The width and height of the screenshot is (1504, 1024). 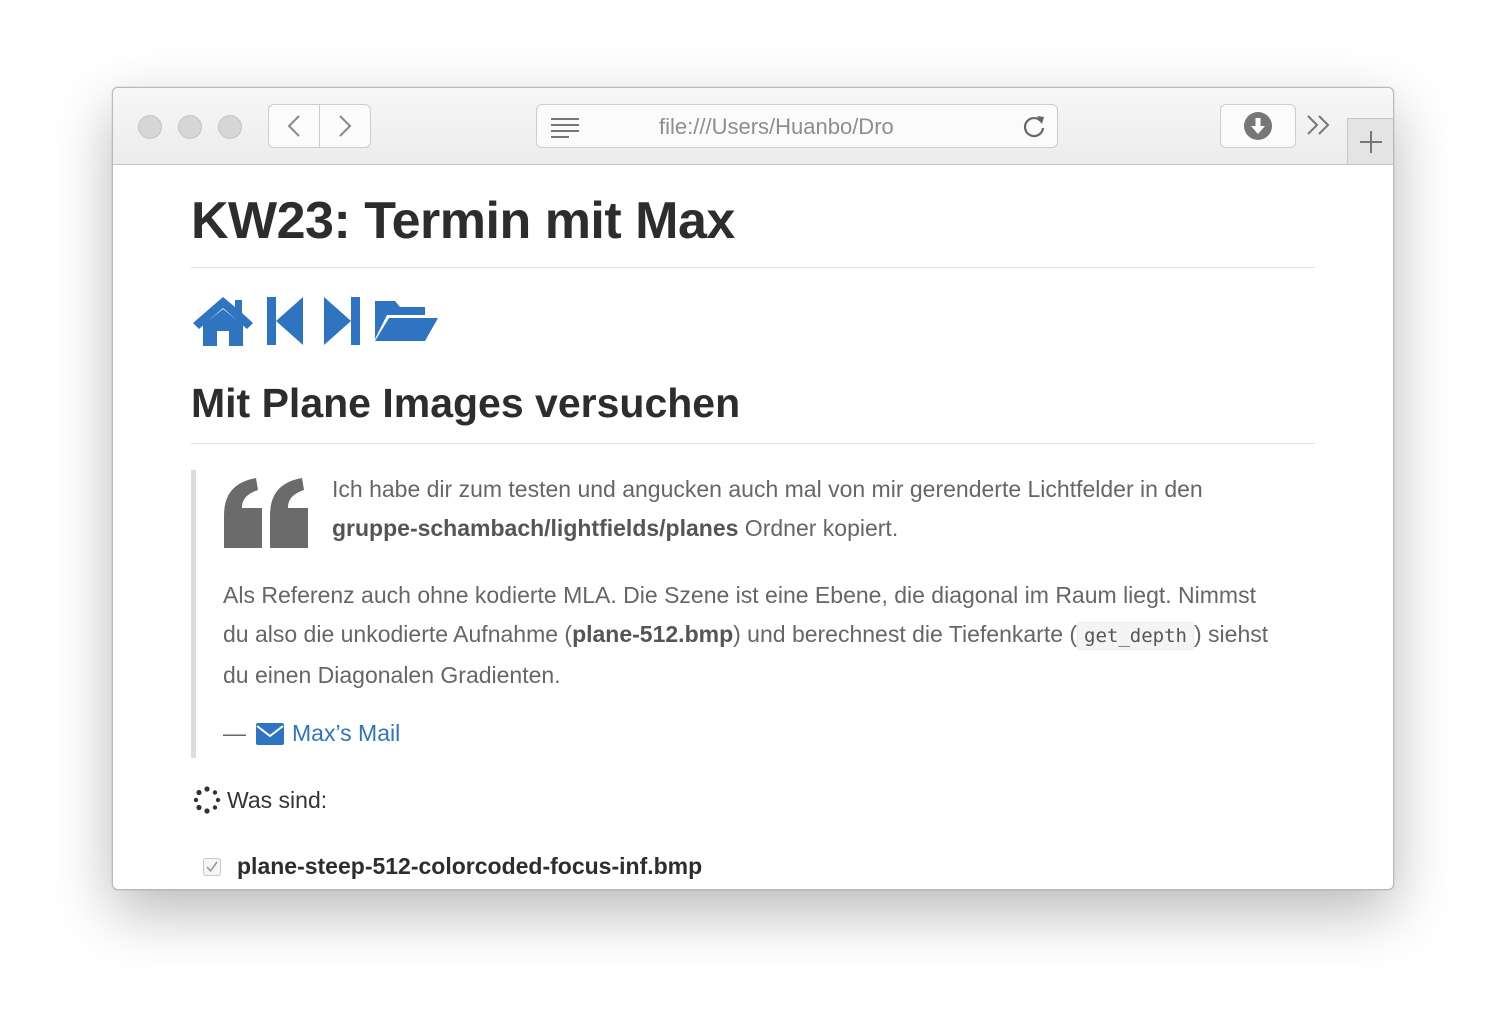 What do you see at coordinates (905, 634) in the screenshot?
I see `quote-text: ) und berechnest die Tiefenkarte (` at bounding box center [905, 634].